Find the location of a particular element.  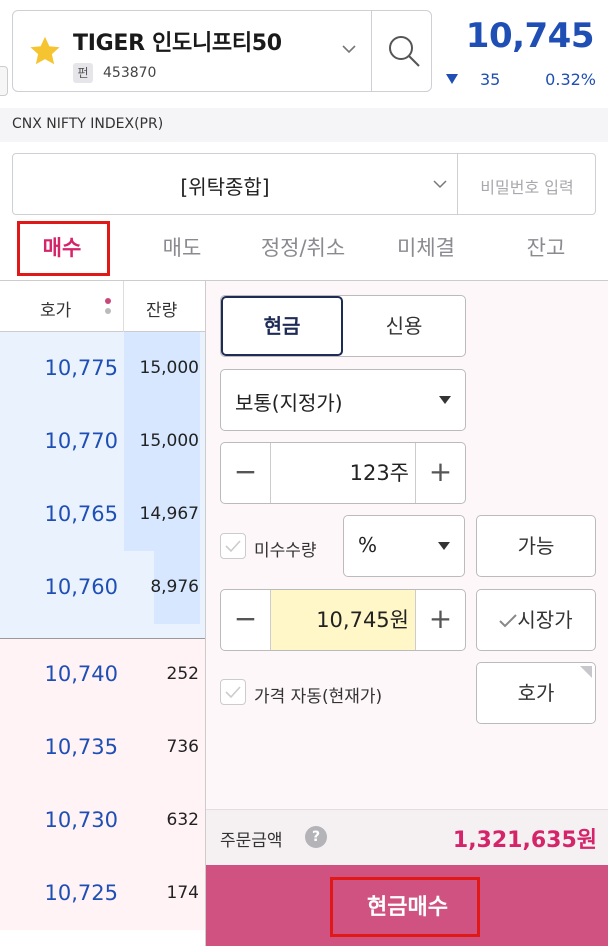

cash-buy-button: 현금매수 is located at coordinates (407, 905).